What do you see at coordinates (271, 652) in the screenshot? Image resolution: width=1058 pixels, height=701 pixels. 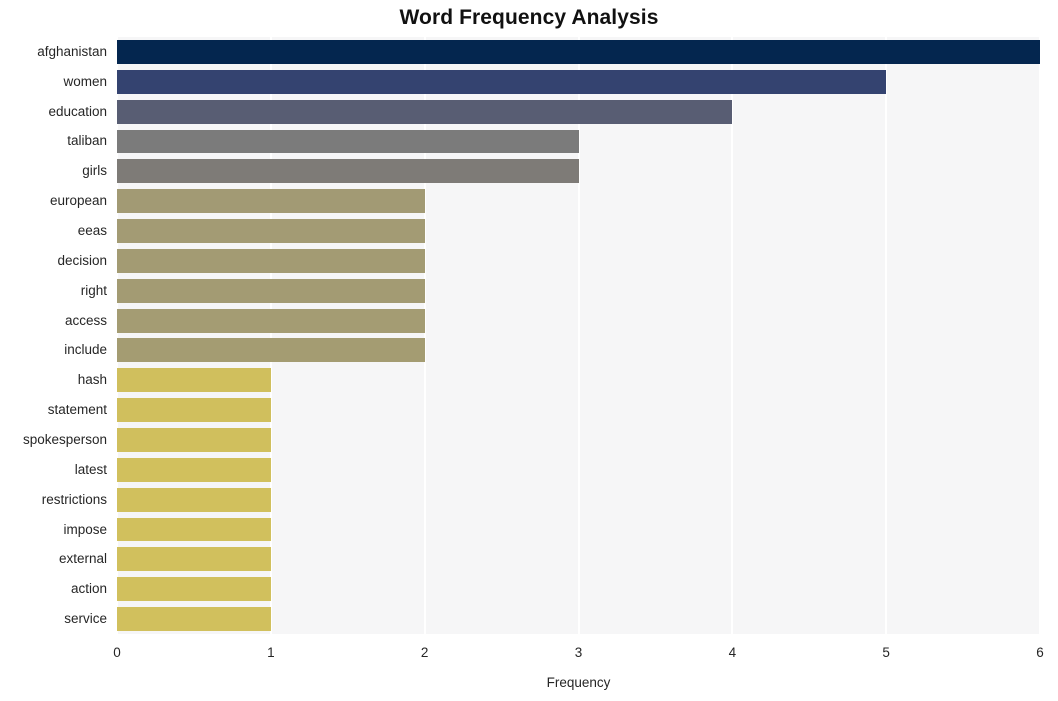 I see `x-tick-label: 1` at bounding box center [271, 652].